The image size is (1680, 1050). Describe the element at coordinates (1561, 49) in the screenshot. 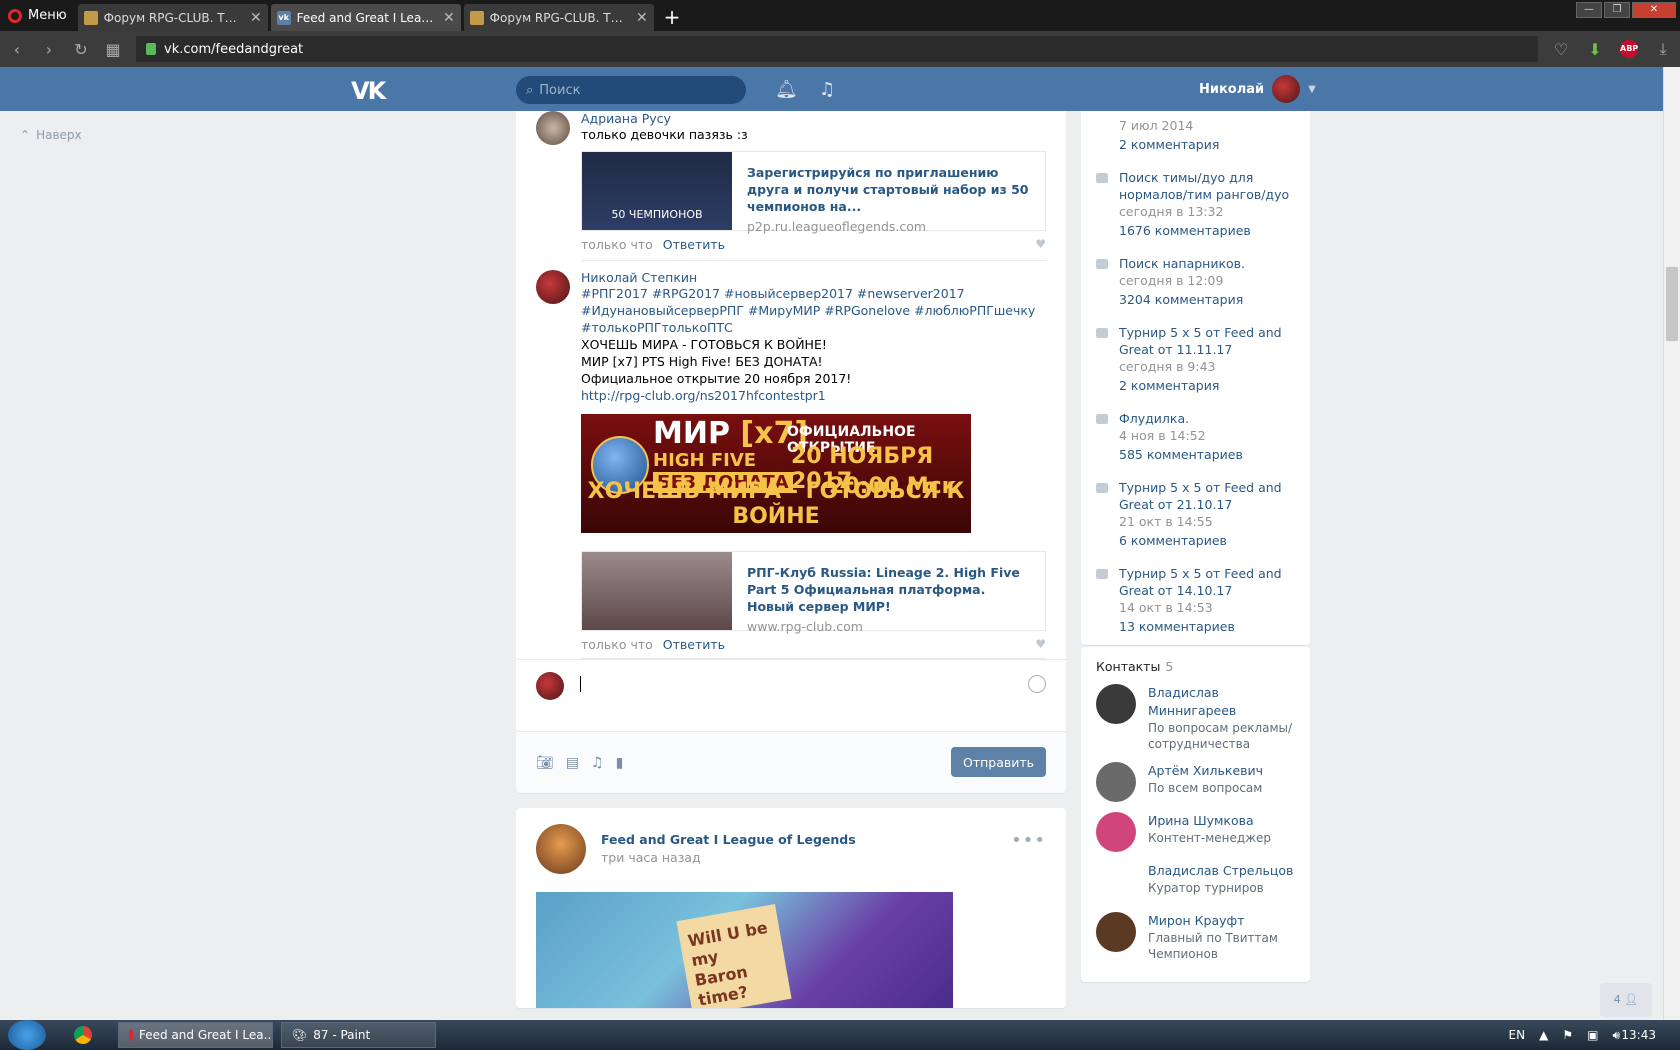

I see `bookmark-heart-icon: ♡` at that location.